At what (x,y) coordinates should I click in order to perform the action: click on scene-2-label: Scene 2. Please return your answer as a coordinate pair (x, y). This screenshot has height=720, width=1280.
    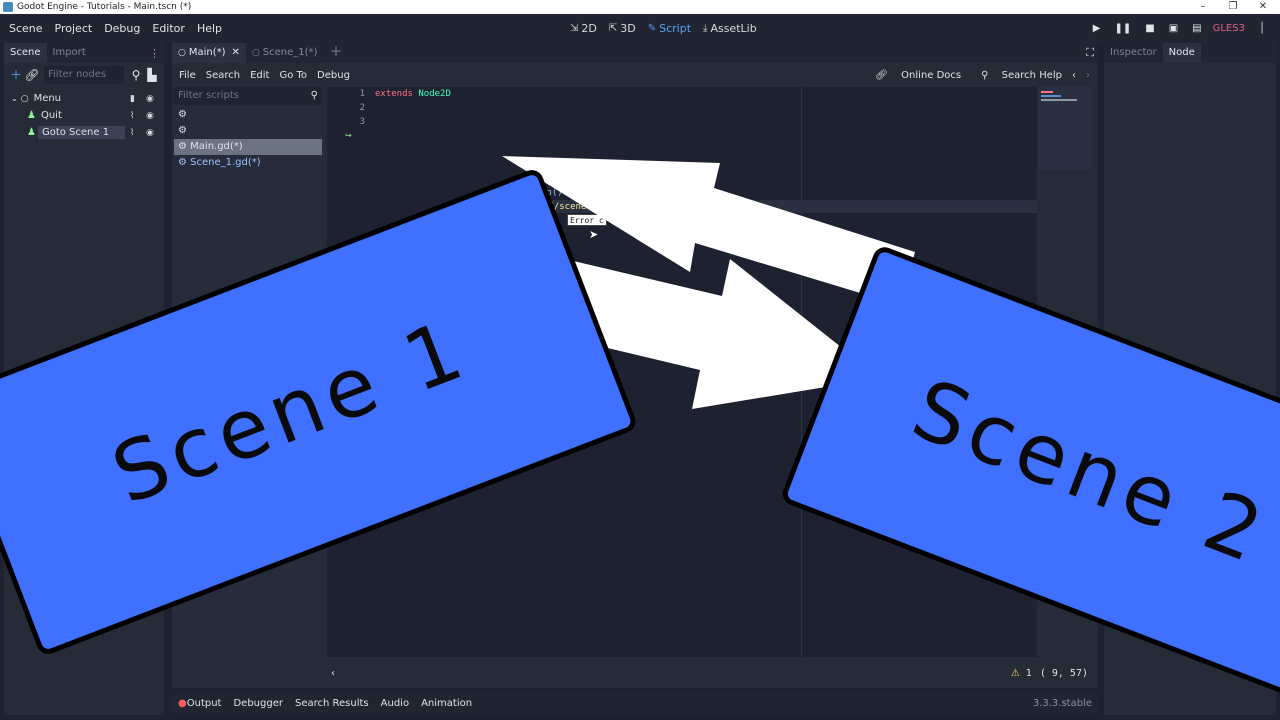
    Looking at the image, I should click on (1090, 472).